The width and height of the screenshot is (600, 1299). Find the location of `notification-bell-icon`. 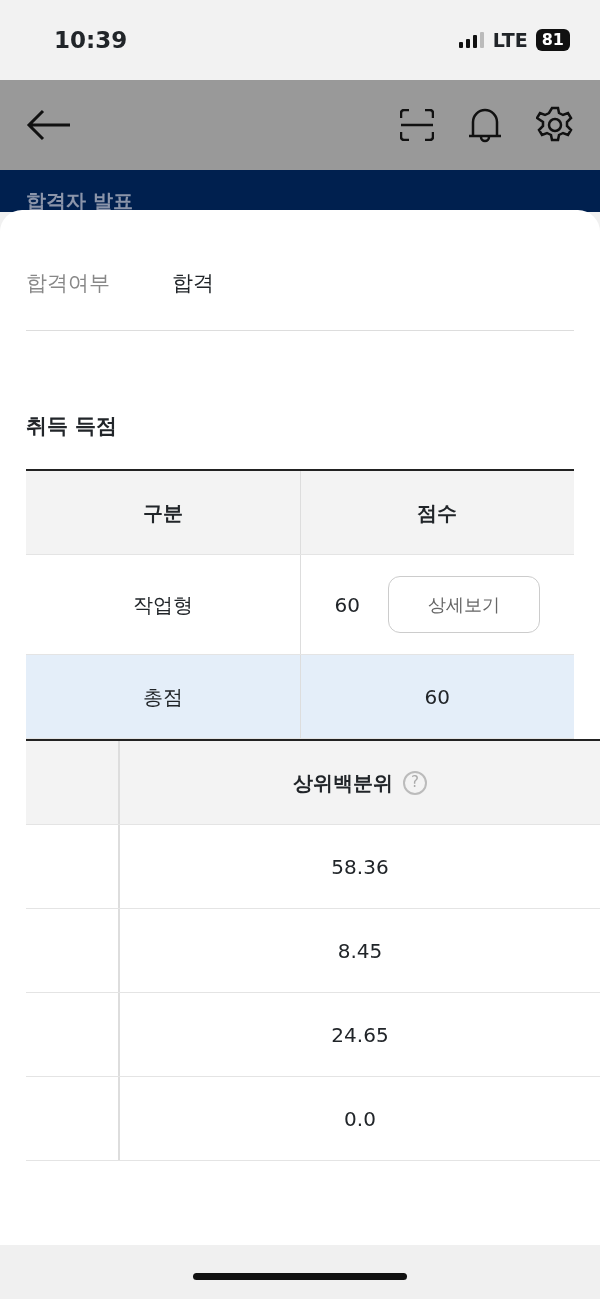

notification-bell-icon is located at coordinates (485, 125).